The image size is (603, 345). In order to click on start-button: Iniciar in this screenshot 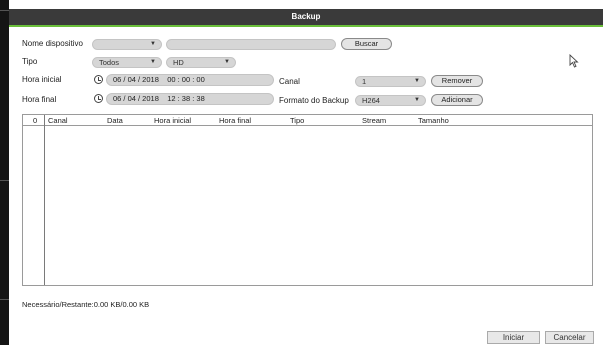, I will do `click(513, 337)`.